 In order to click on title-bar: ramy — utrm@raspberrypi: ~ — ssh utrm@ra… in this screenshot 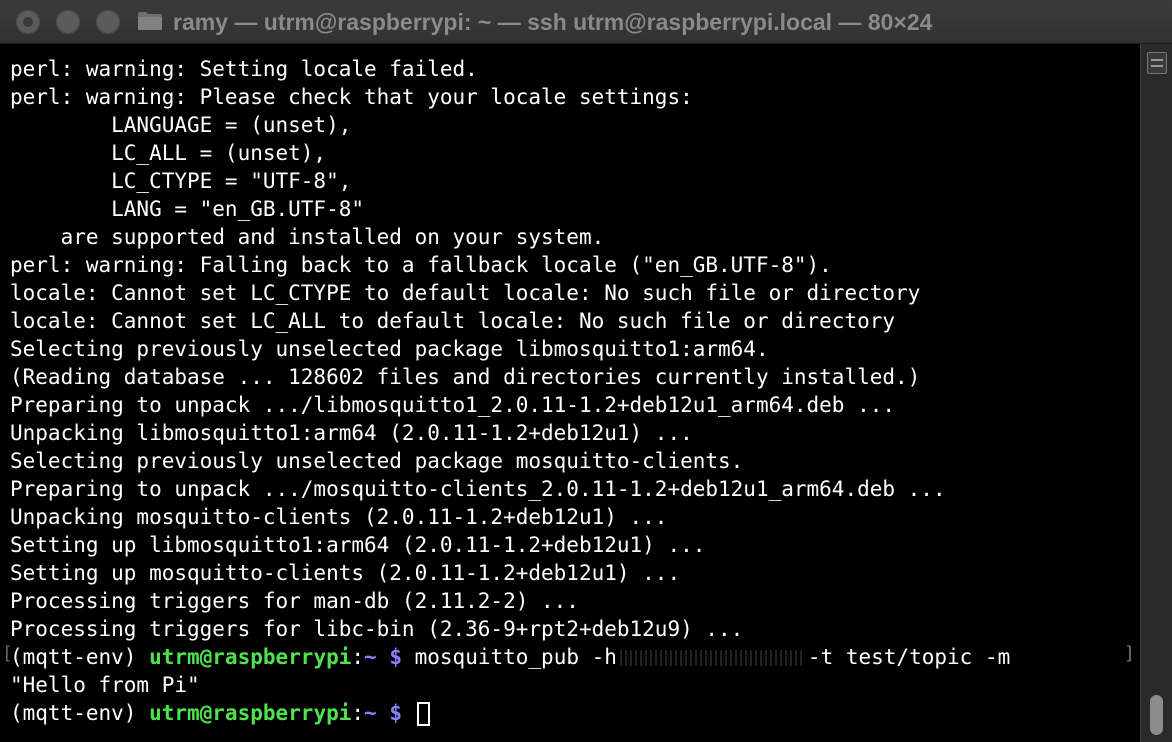, I will do `click(586, 22)`.